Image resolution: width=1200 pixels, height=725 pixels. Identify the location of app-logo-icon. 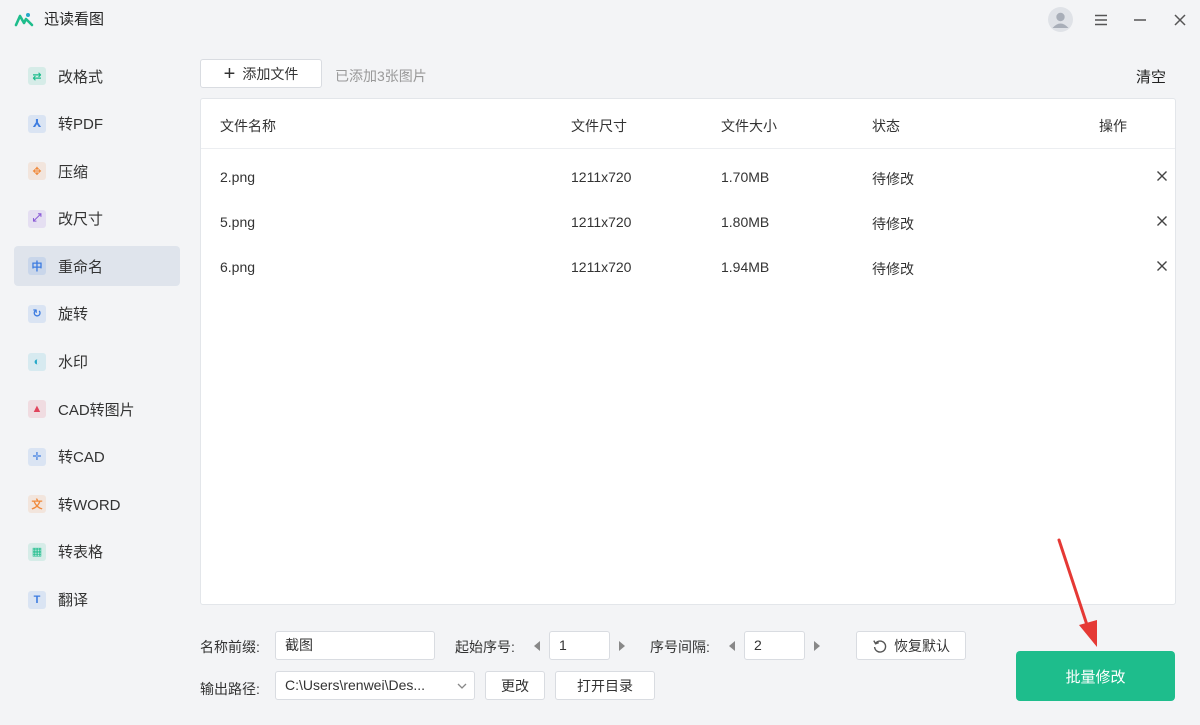
(24, 20).